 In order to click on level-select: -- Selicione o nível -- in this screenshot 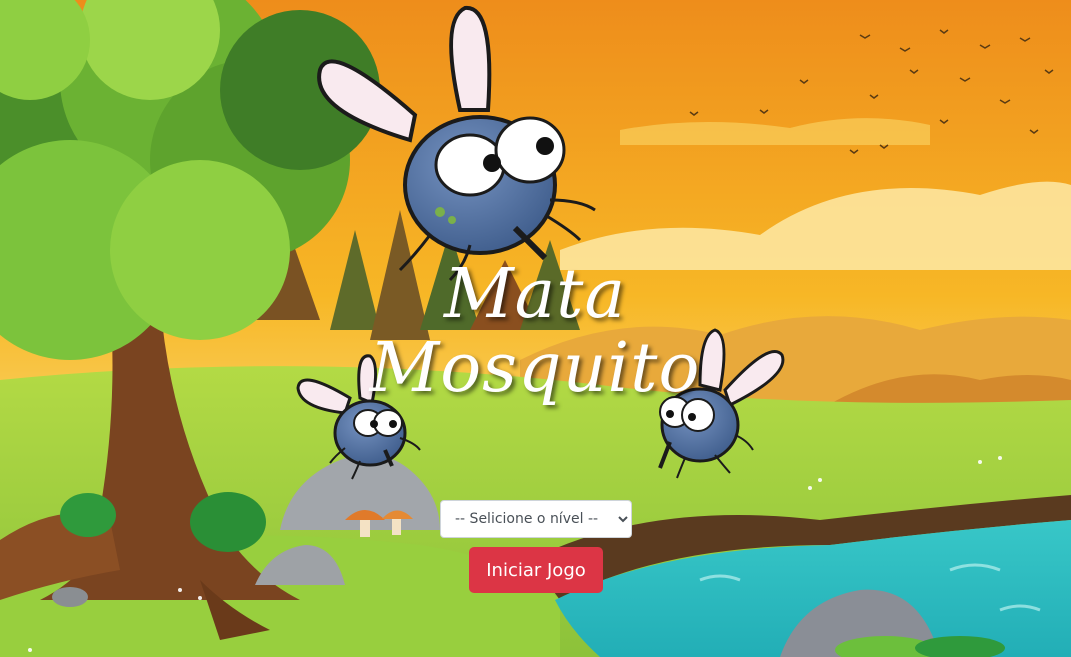, I will do `click(536, 519)`.